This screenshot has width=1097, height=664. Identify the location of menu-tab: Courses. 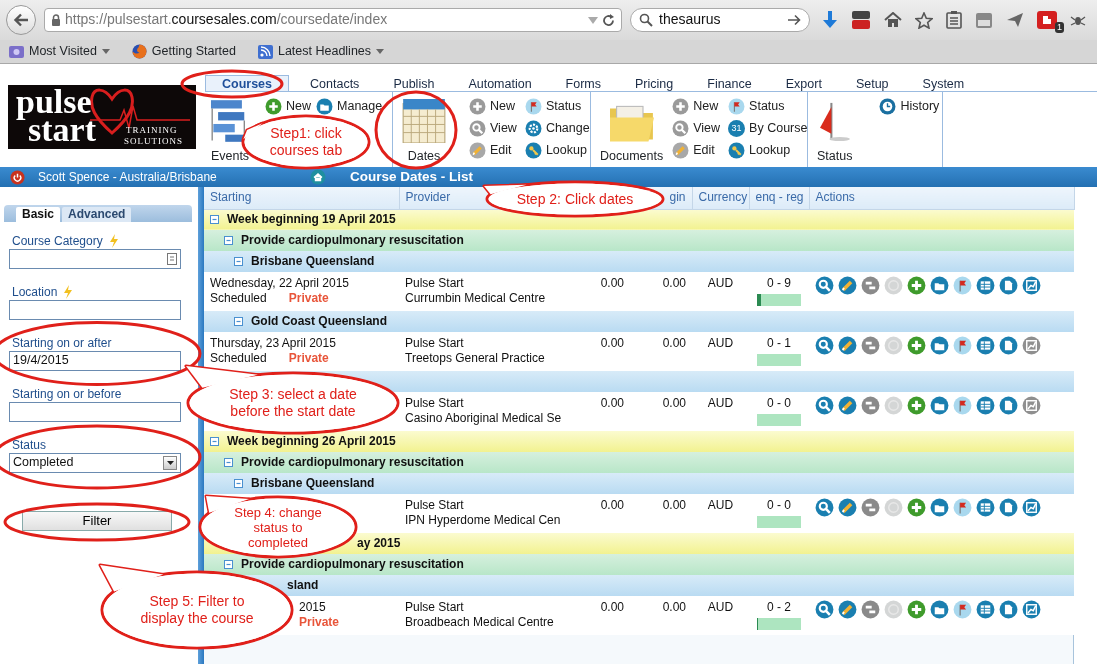
(247, 83).